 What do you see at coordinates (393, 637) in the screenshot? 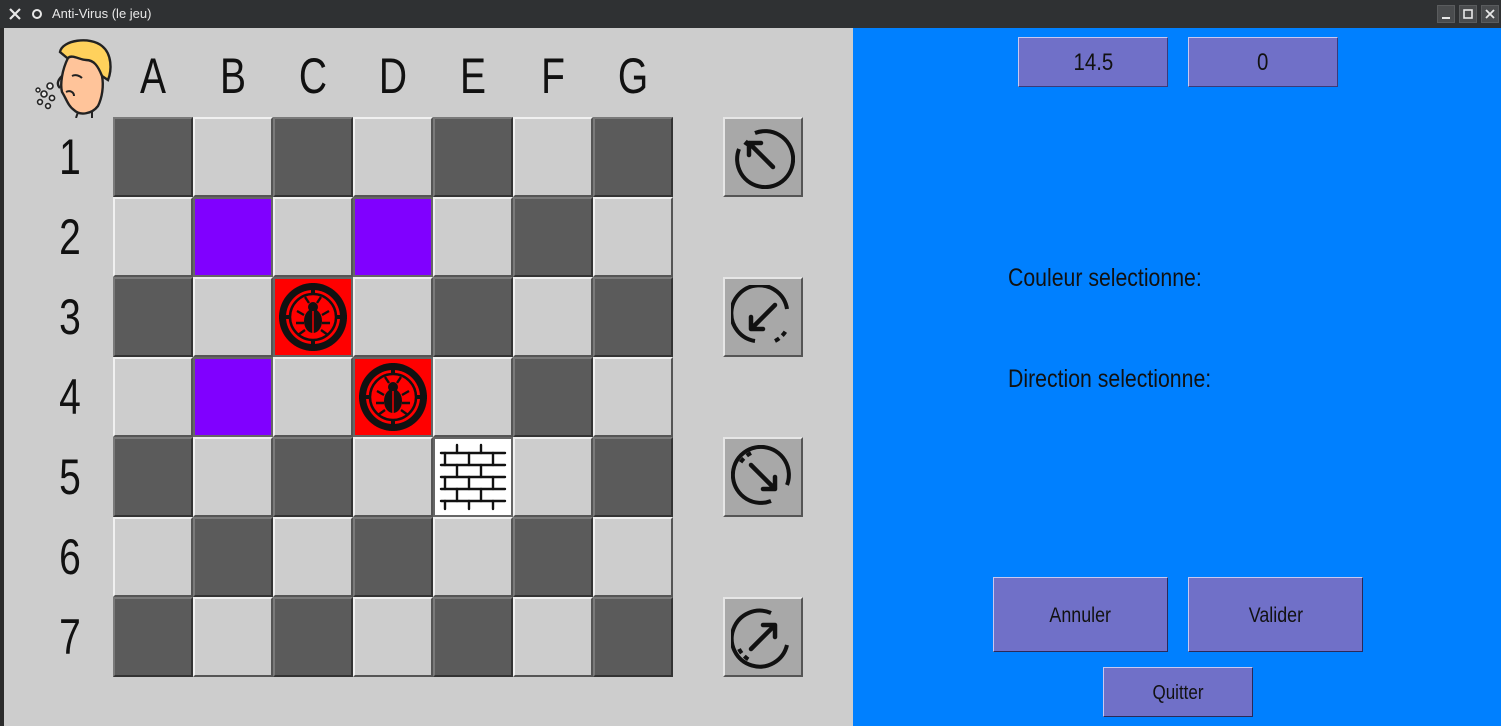
I see `board-cell-d7` at bounding box center [393, 637].